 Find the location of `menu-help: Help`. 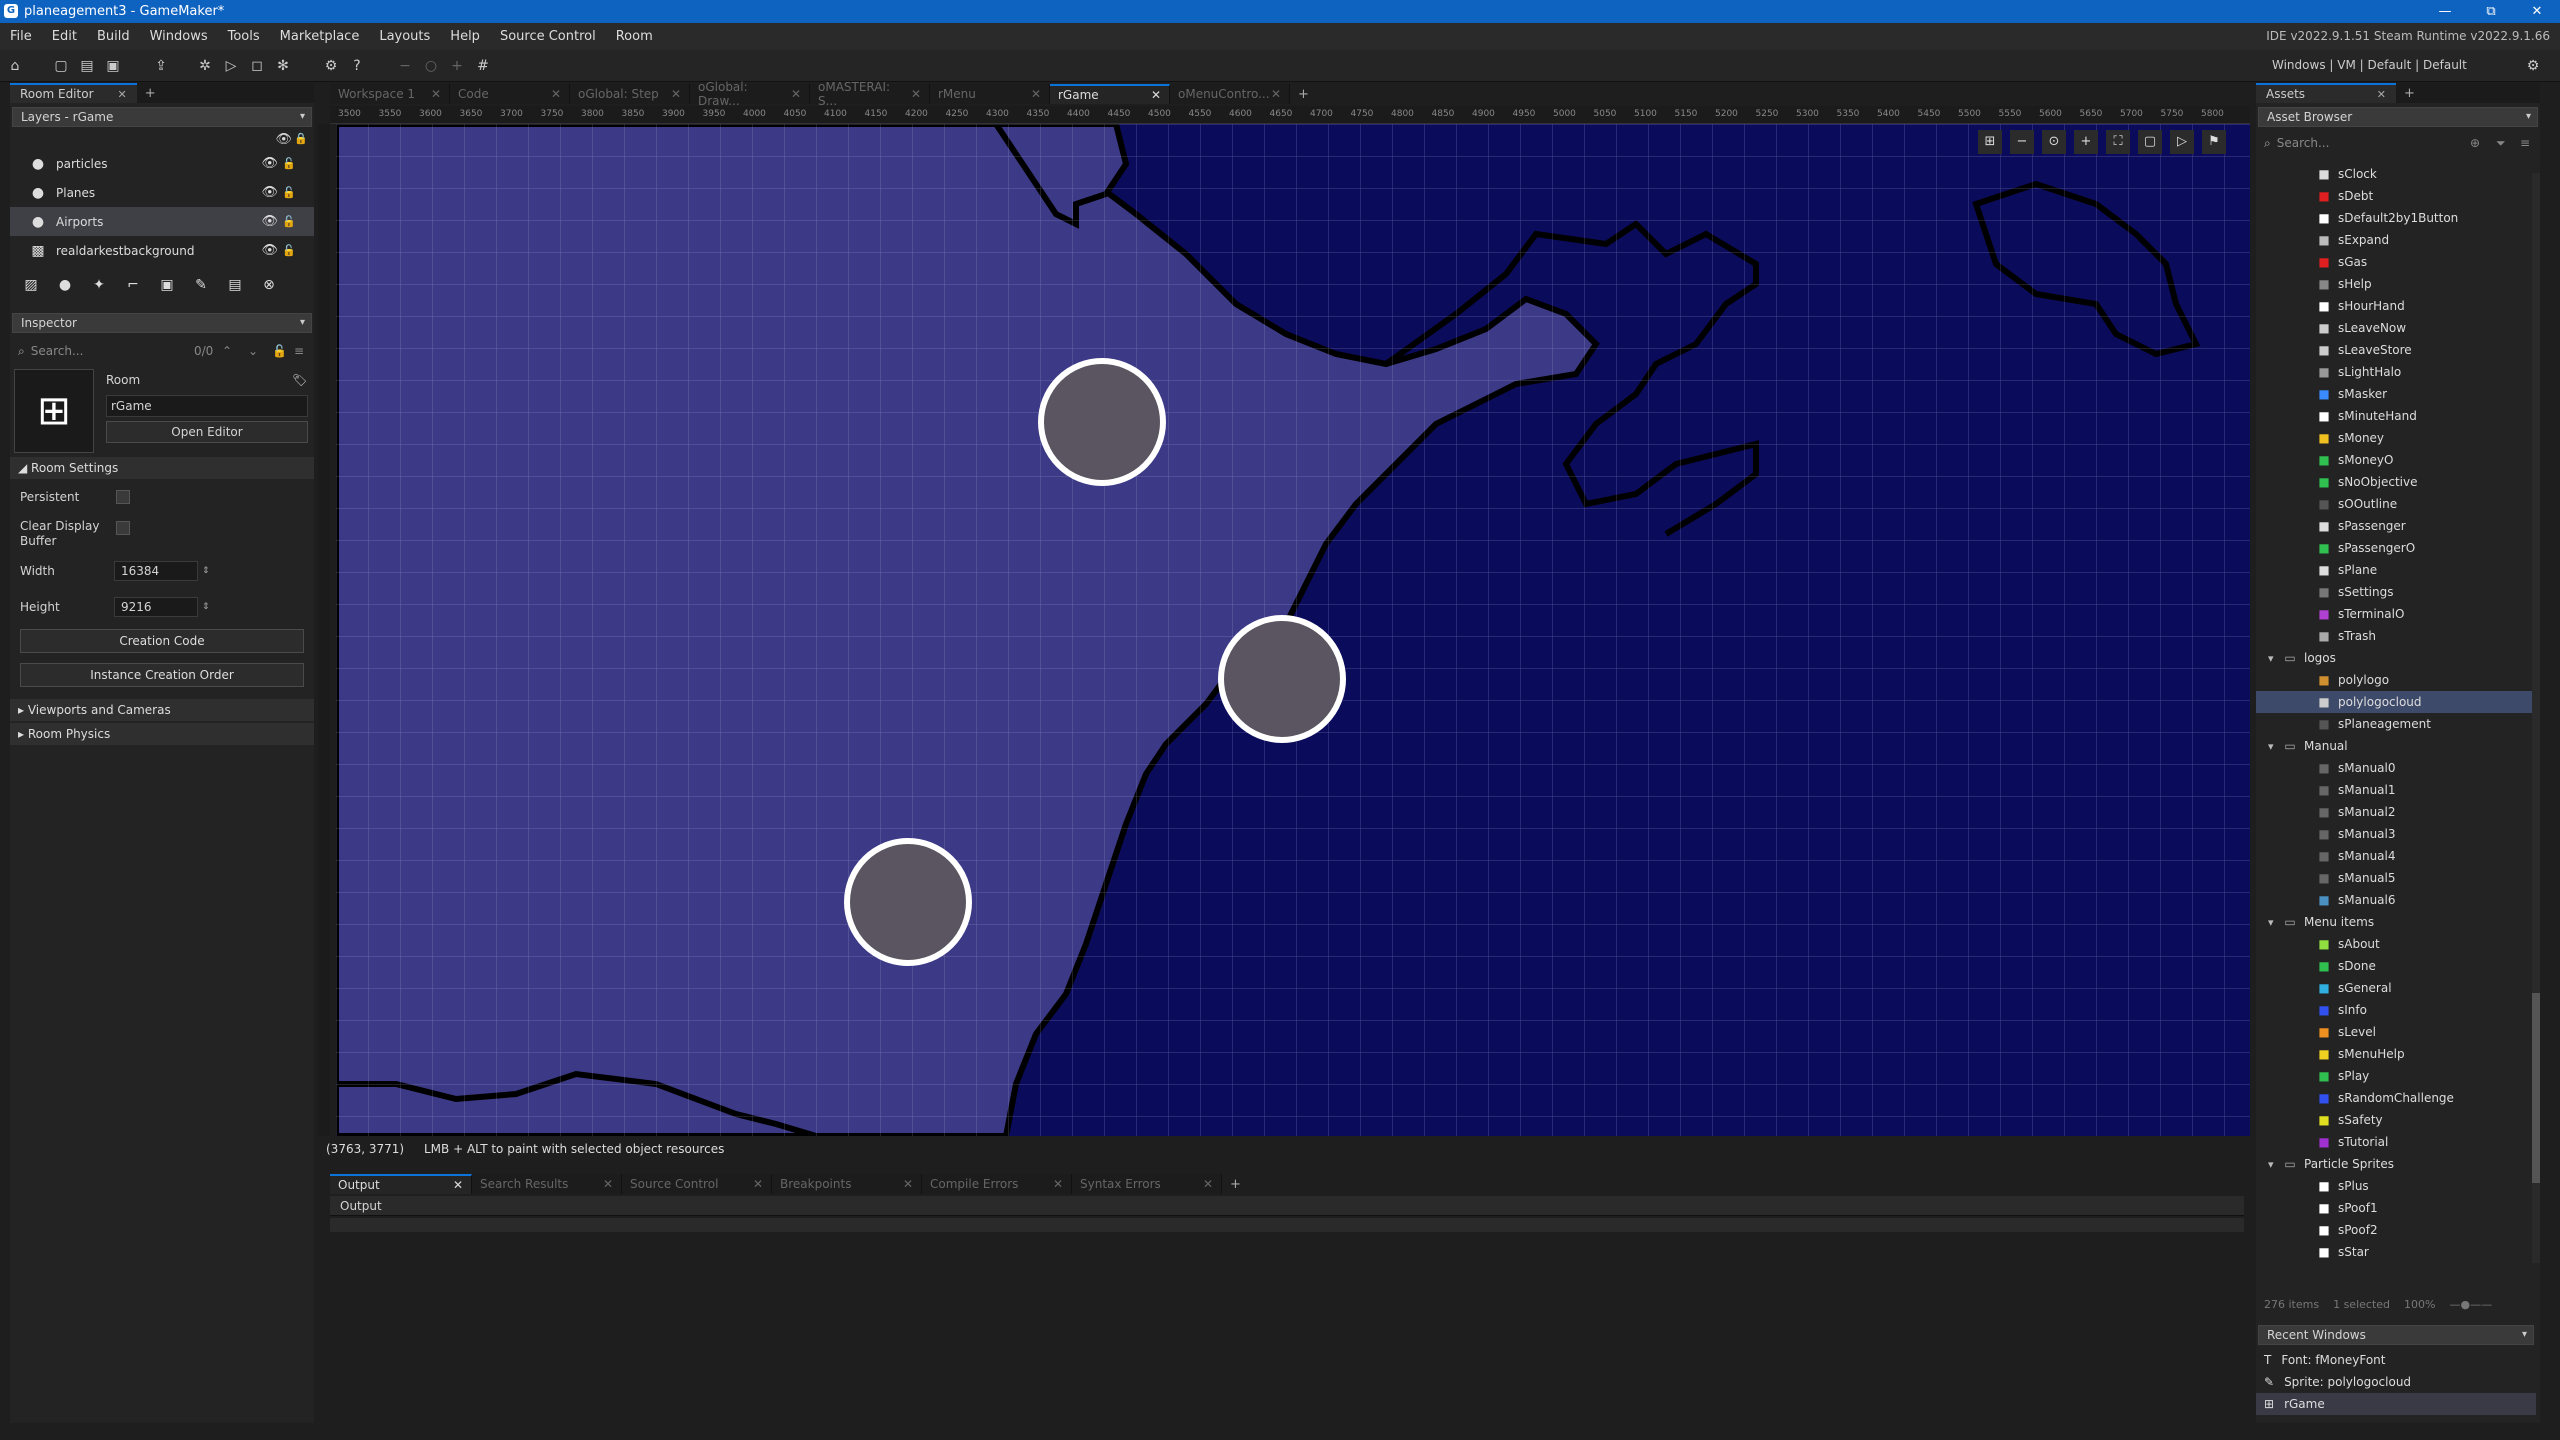

menu-help: Help is located at coordinates (465, 36).